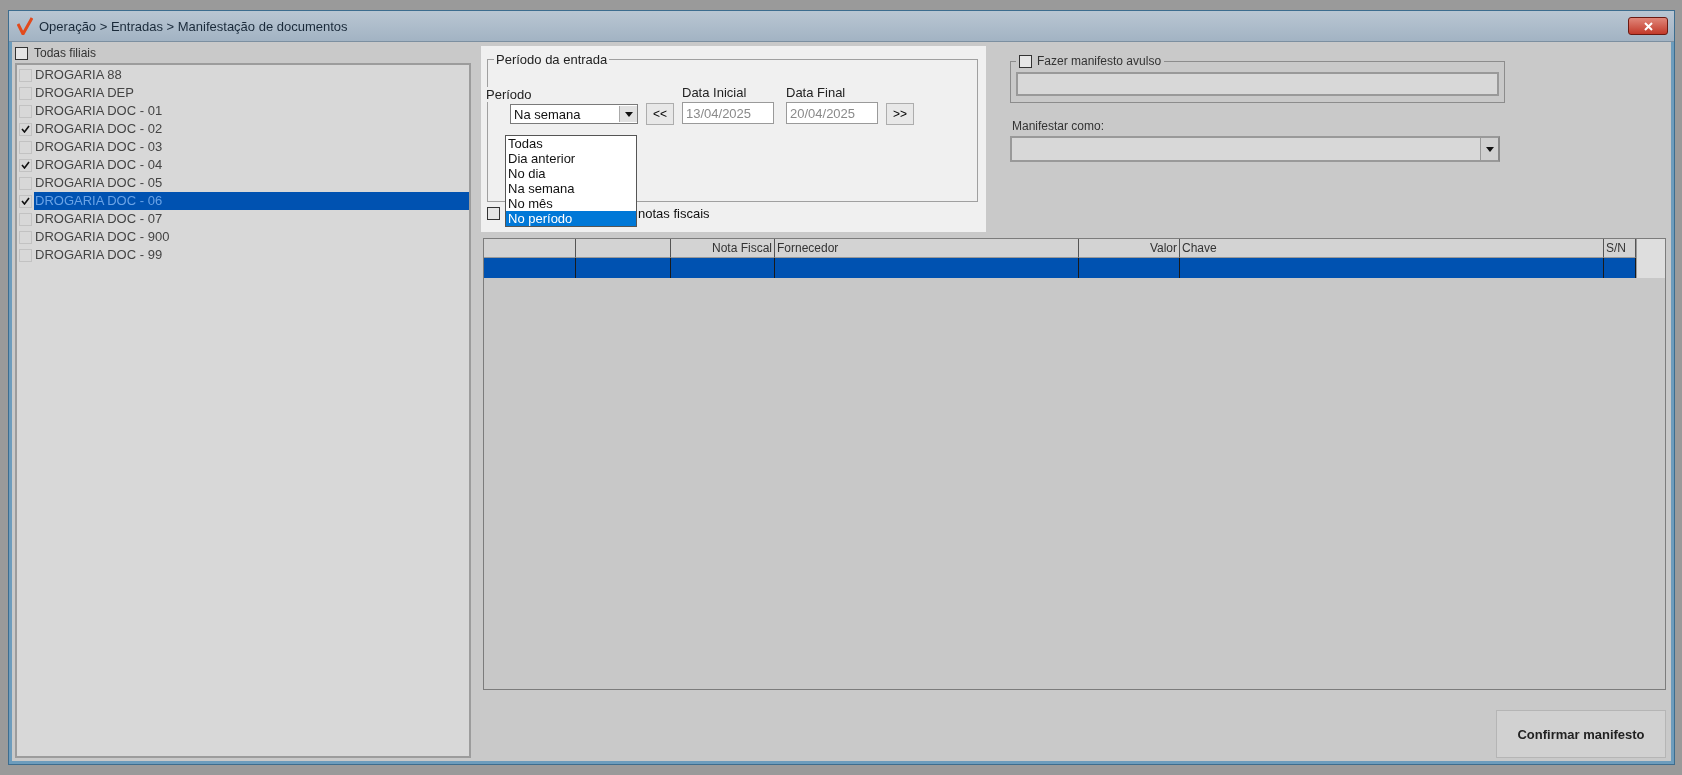 Image resolution: width=1682 pixels, height=775 pixels. Describe the element at coordinates (900, 114) in the screenshot. I see `next-button: >>` at that location.